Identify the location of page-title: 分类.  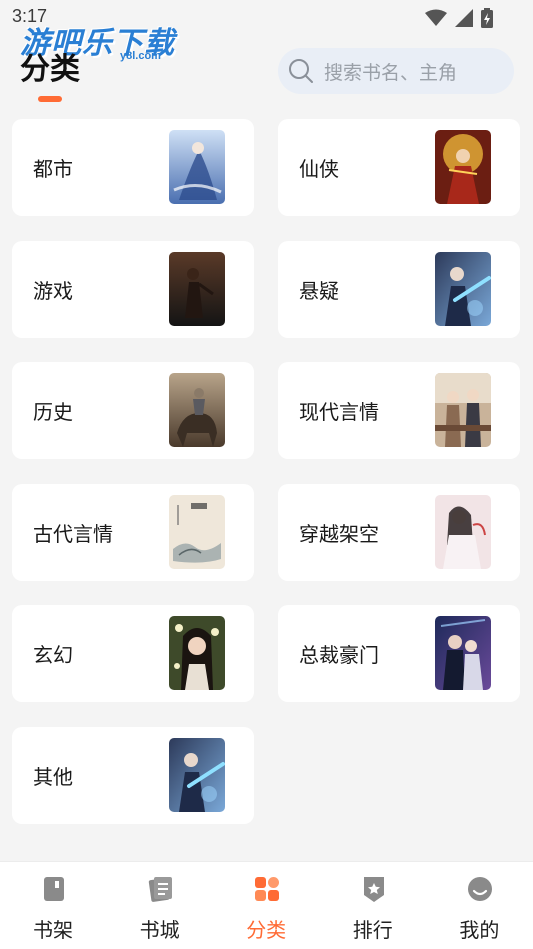
(50, 69).